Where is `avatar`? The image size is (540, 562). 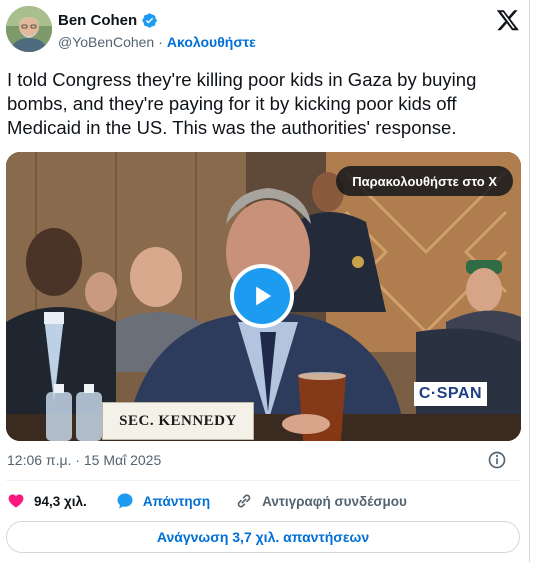 avatar is located at coordinates (29, 29).